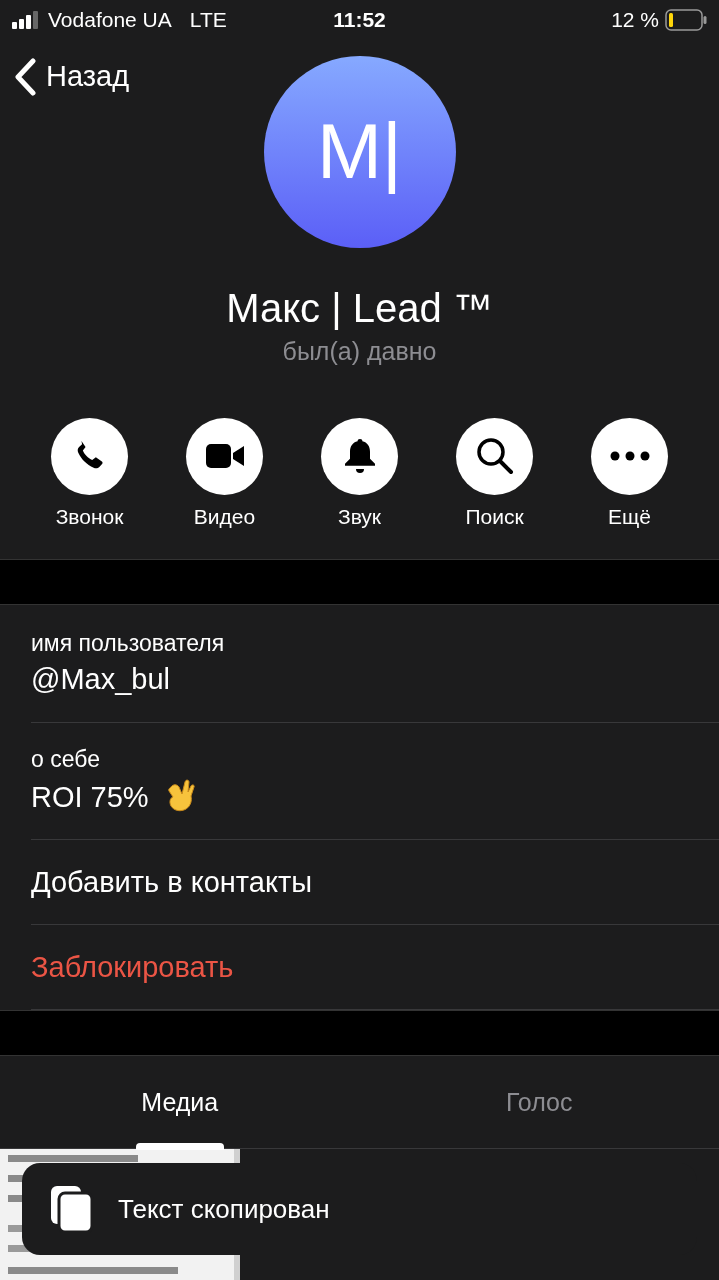  I want to click on clock-time: 11:52, so click(359, 19).